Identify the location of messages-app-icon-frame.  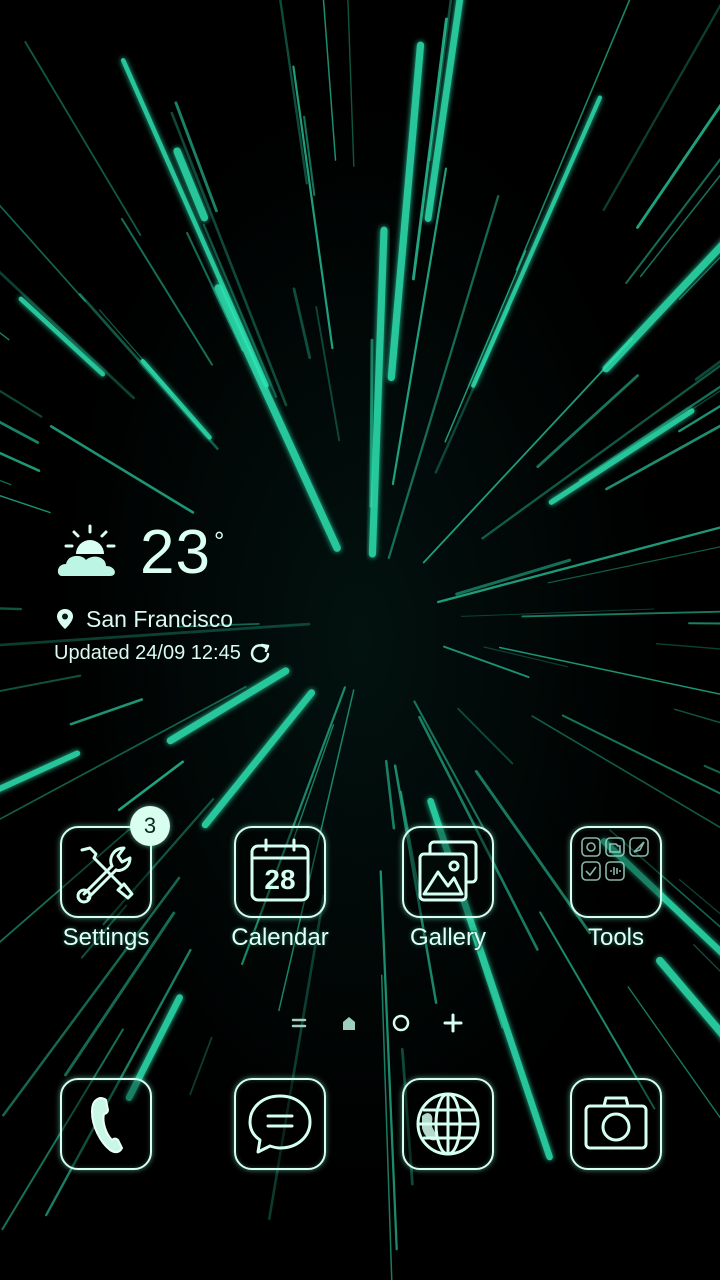
(280, 1124).